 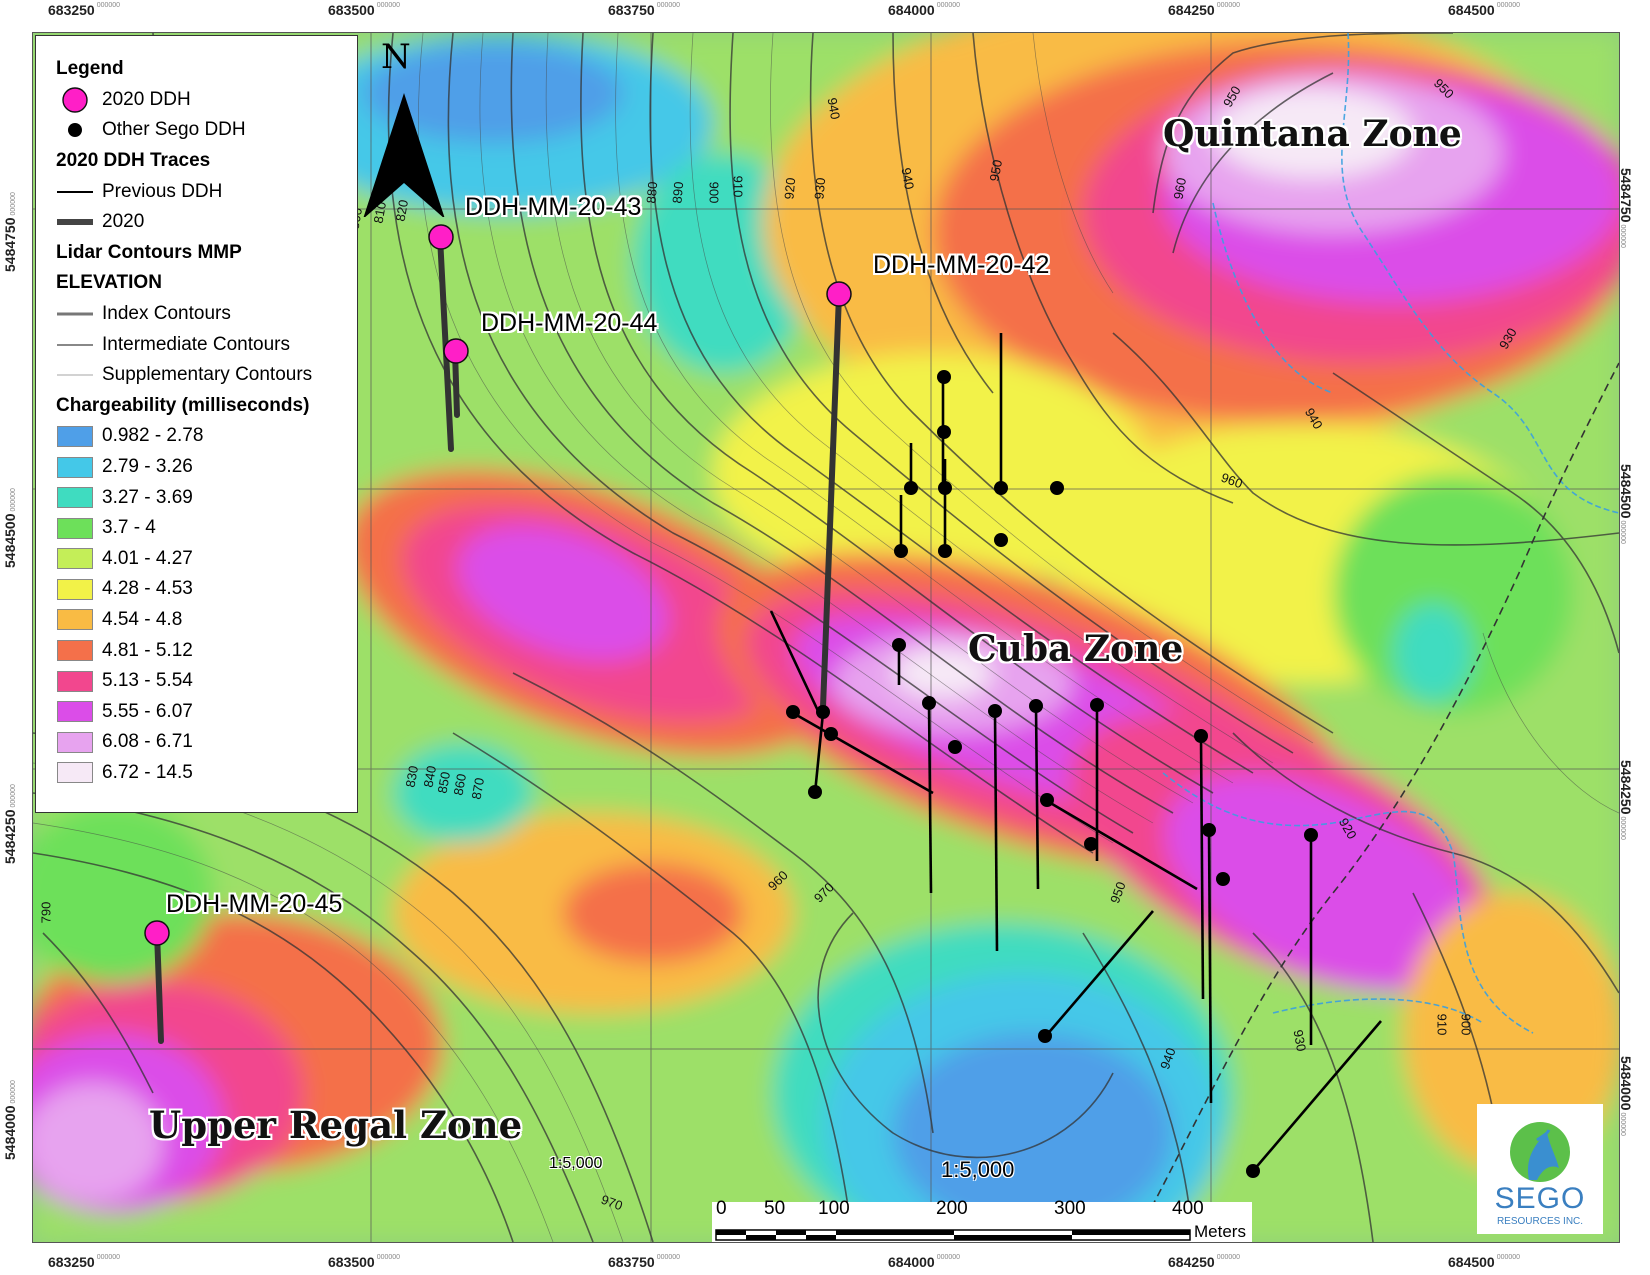 I want to click on legend-class: 2.79 - 3.26, so click(x=206, y=467).